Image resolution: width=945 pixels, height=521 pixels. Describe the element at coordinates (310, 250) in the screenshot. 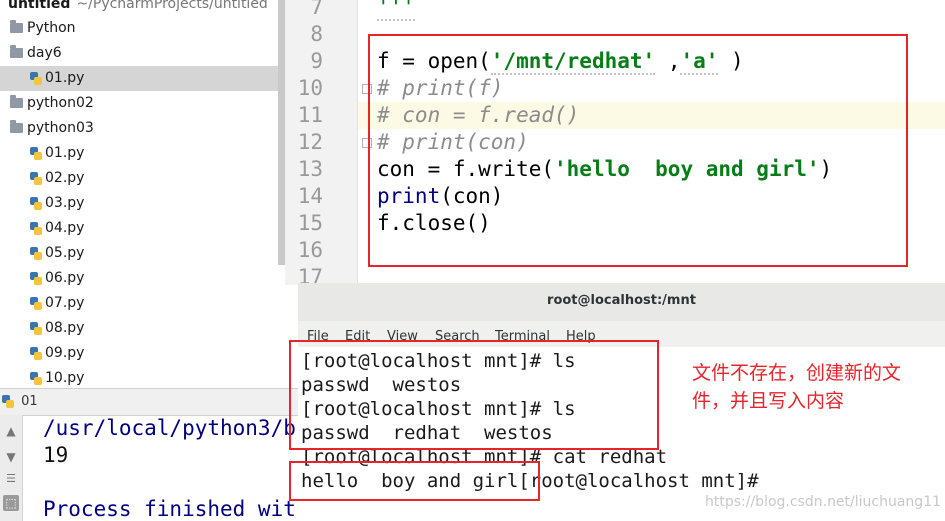

I see `line-number: 16` at that location.